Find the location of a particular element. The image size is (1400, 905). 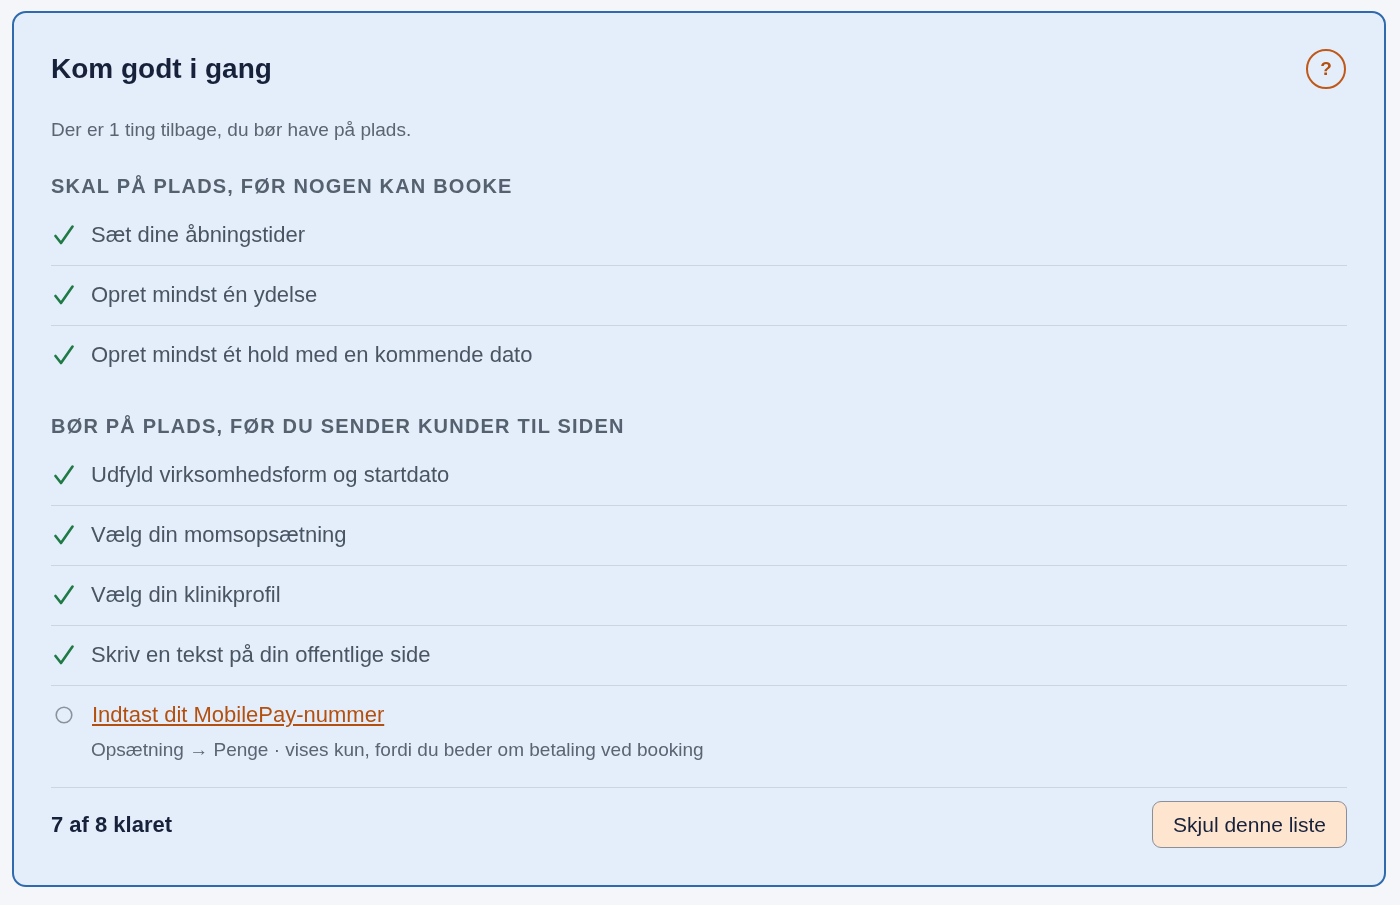

task-label: Vælg din momsopsætning is located at coordinates (219, 535).